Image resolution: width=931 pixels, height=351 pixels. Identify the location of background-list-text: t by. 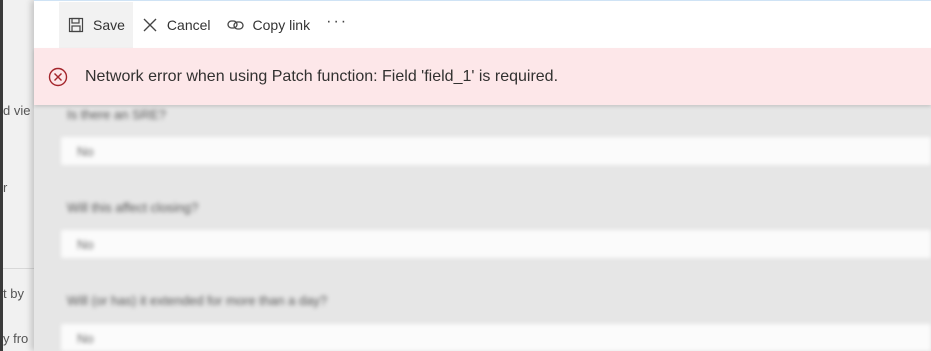
(13, 293).